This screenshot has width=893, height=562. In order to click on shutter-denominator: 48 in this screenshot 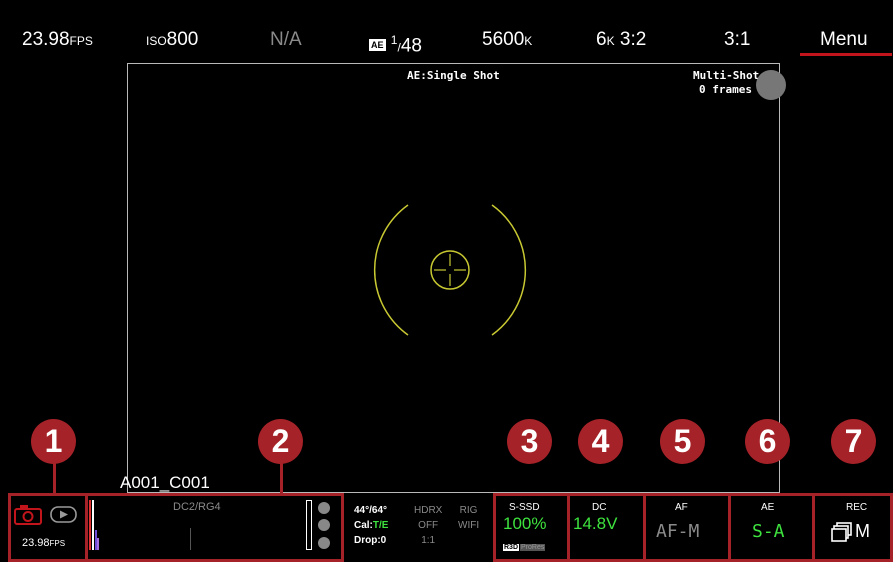, I will do `click(411, 46)`.